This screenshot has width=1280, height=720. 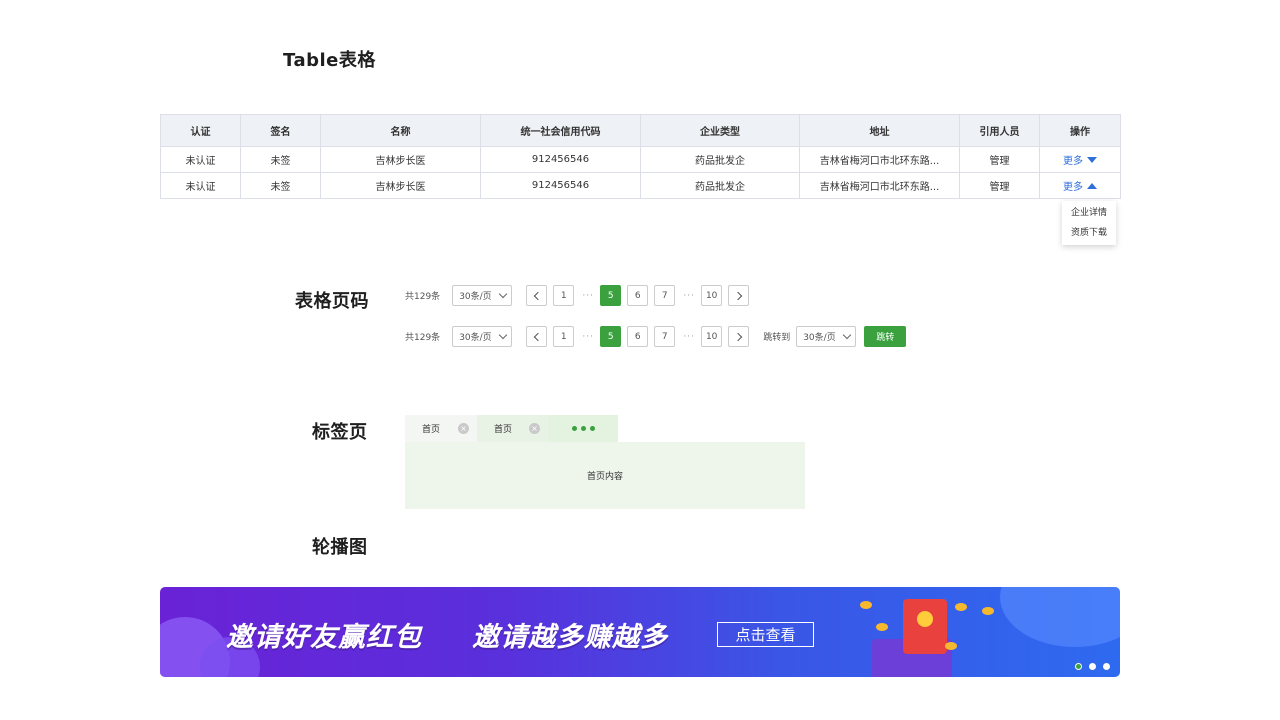 I want to click on col-header-auth: 认证, so click(x=200, y=130).